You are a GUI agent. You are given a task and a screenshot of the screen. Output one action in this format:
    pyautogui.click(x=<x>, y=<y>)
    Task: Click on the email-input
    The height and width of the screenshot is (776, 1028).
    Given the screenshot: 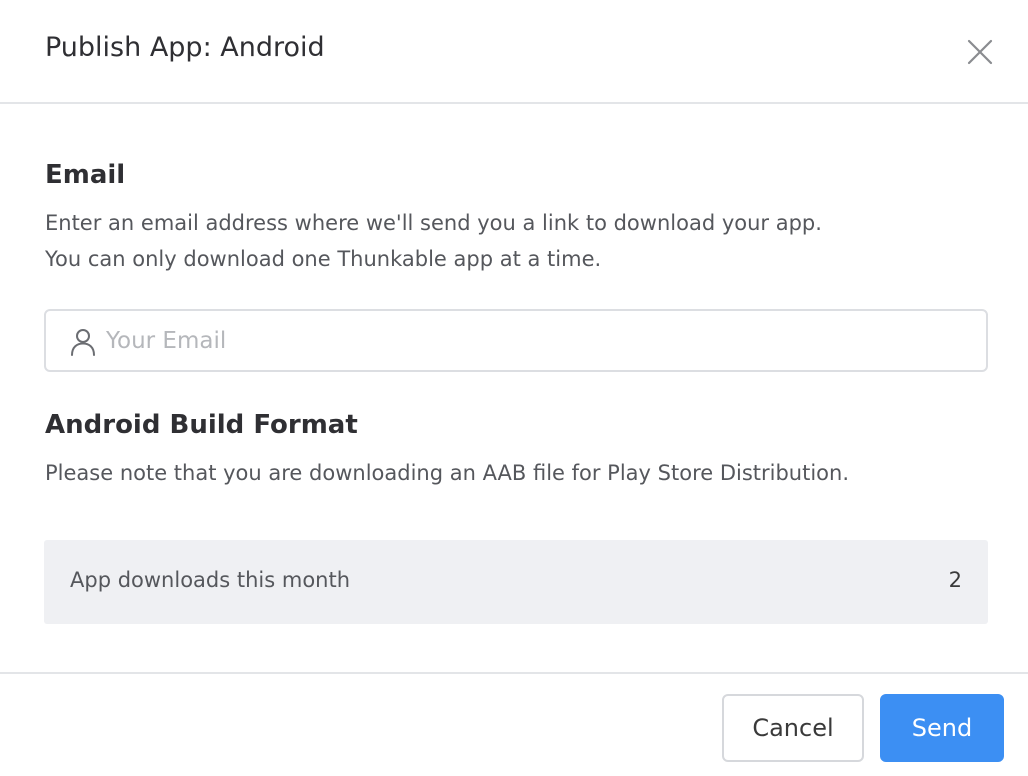 What is the action you would take?
    pyautogui.click(x=536, y=340)
    